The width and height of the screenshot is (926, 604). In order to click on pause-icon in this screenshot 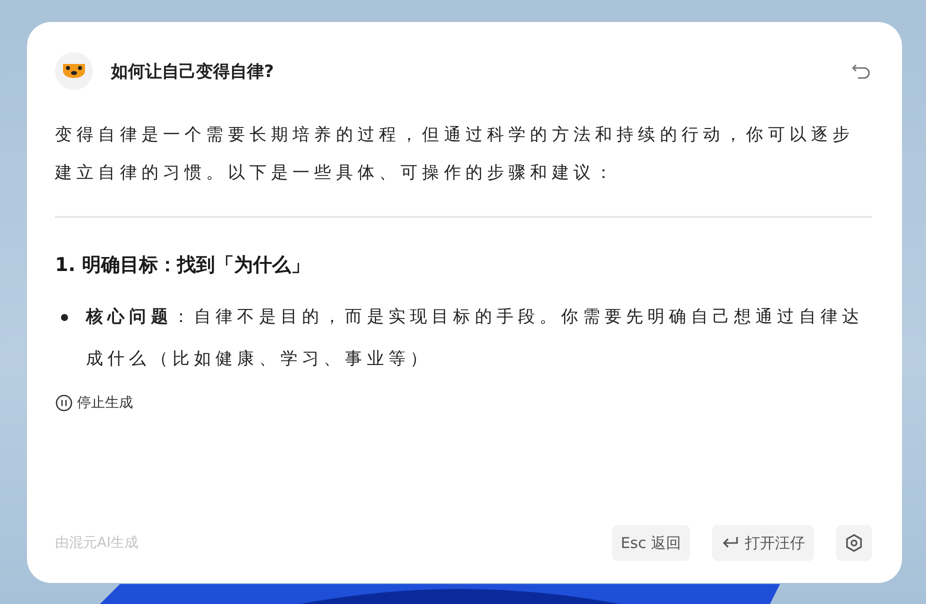, I will do `click(64, 403)`.